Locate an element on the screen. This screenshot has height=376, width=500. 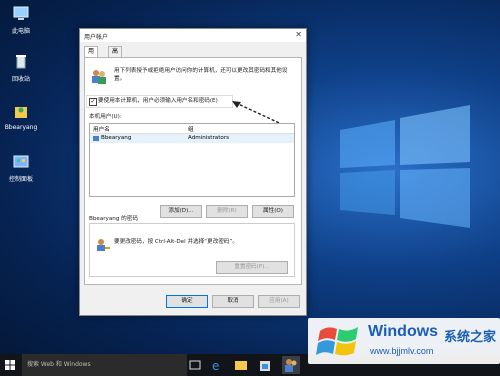
recycle-bin-icon is located at coordinates (21, 62).